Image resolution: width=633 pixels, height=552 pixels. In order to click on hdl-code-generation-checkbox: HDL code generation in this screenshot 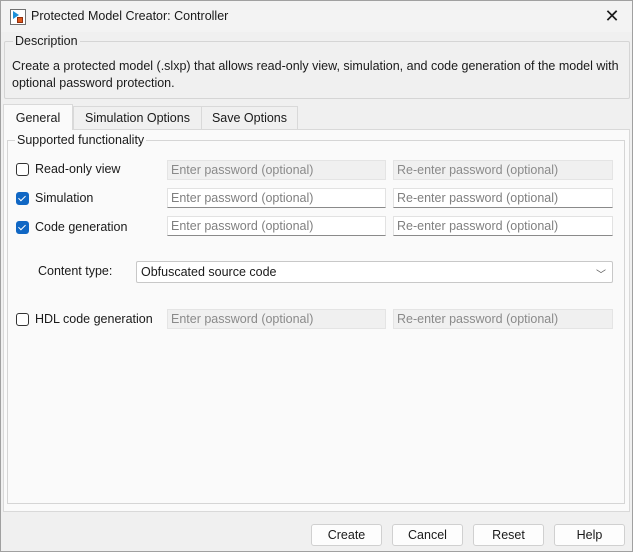, I will do `click(84, 319)`.